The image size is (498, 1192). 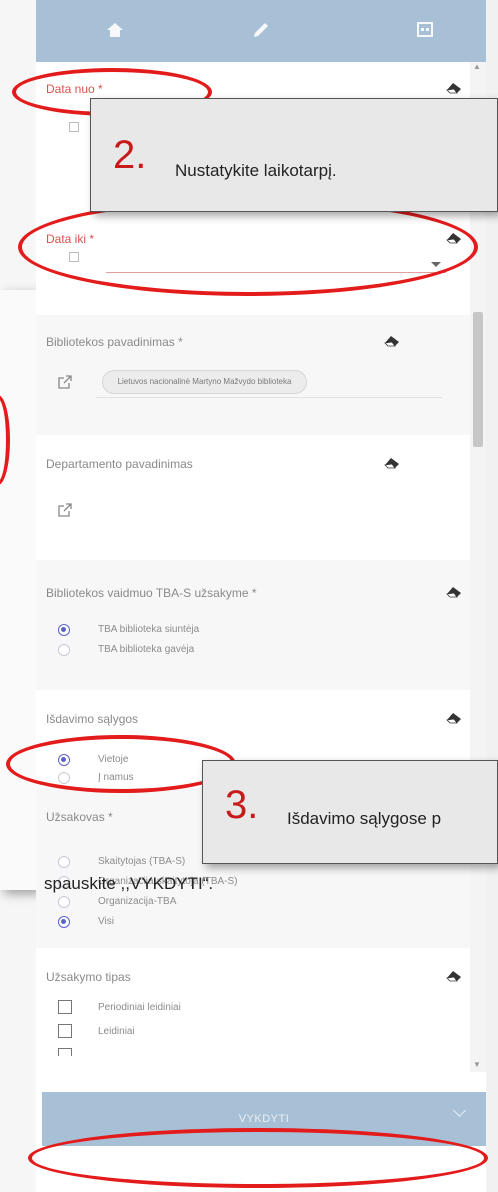 What do you see at coordinates (253, 263) in the screenshot?
I see `date-to-section: Data iki *` at bounding box center [253, 263].